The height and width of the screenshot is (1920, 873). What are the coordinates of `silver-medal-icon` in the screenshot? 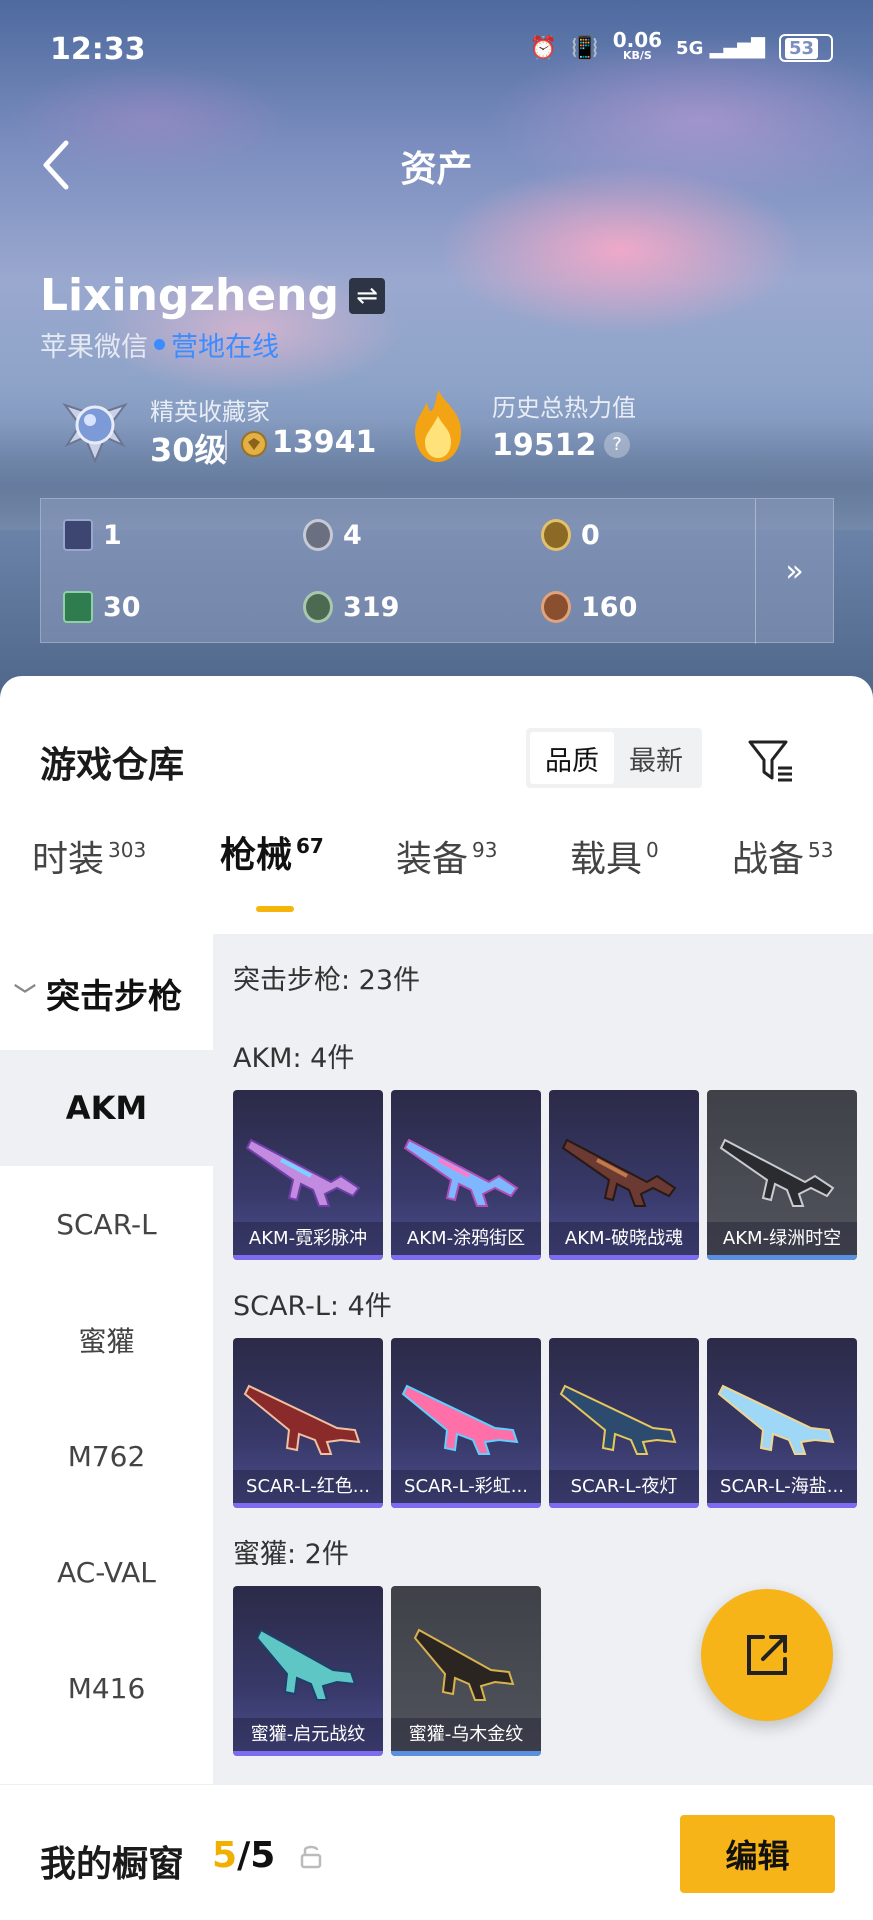 It's located at (318, 535).